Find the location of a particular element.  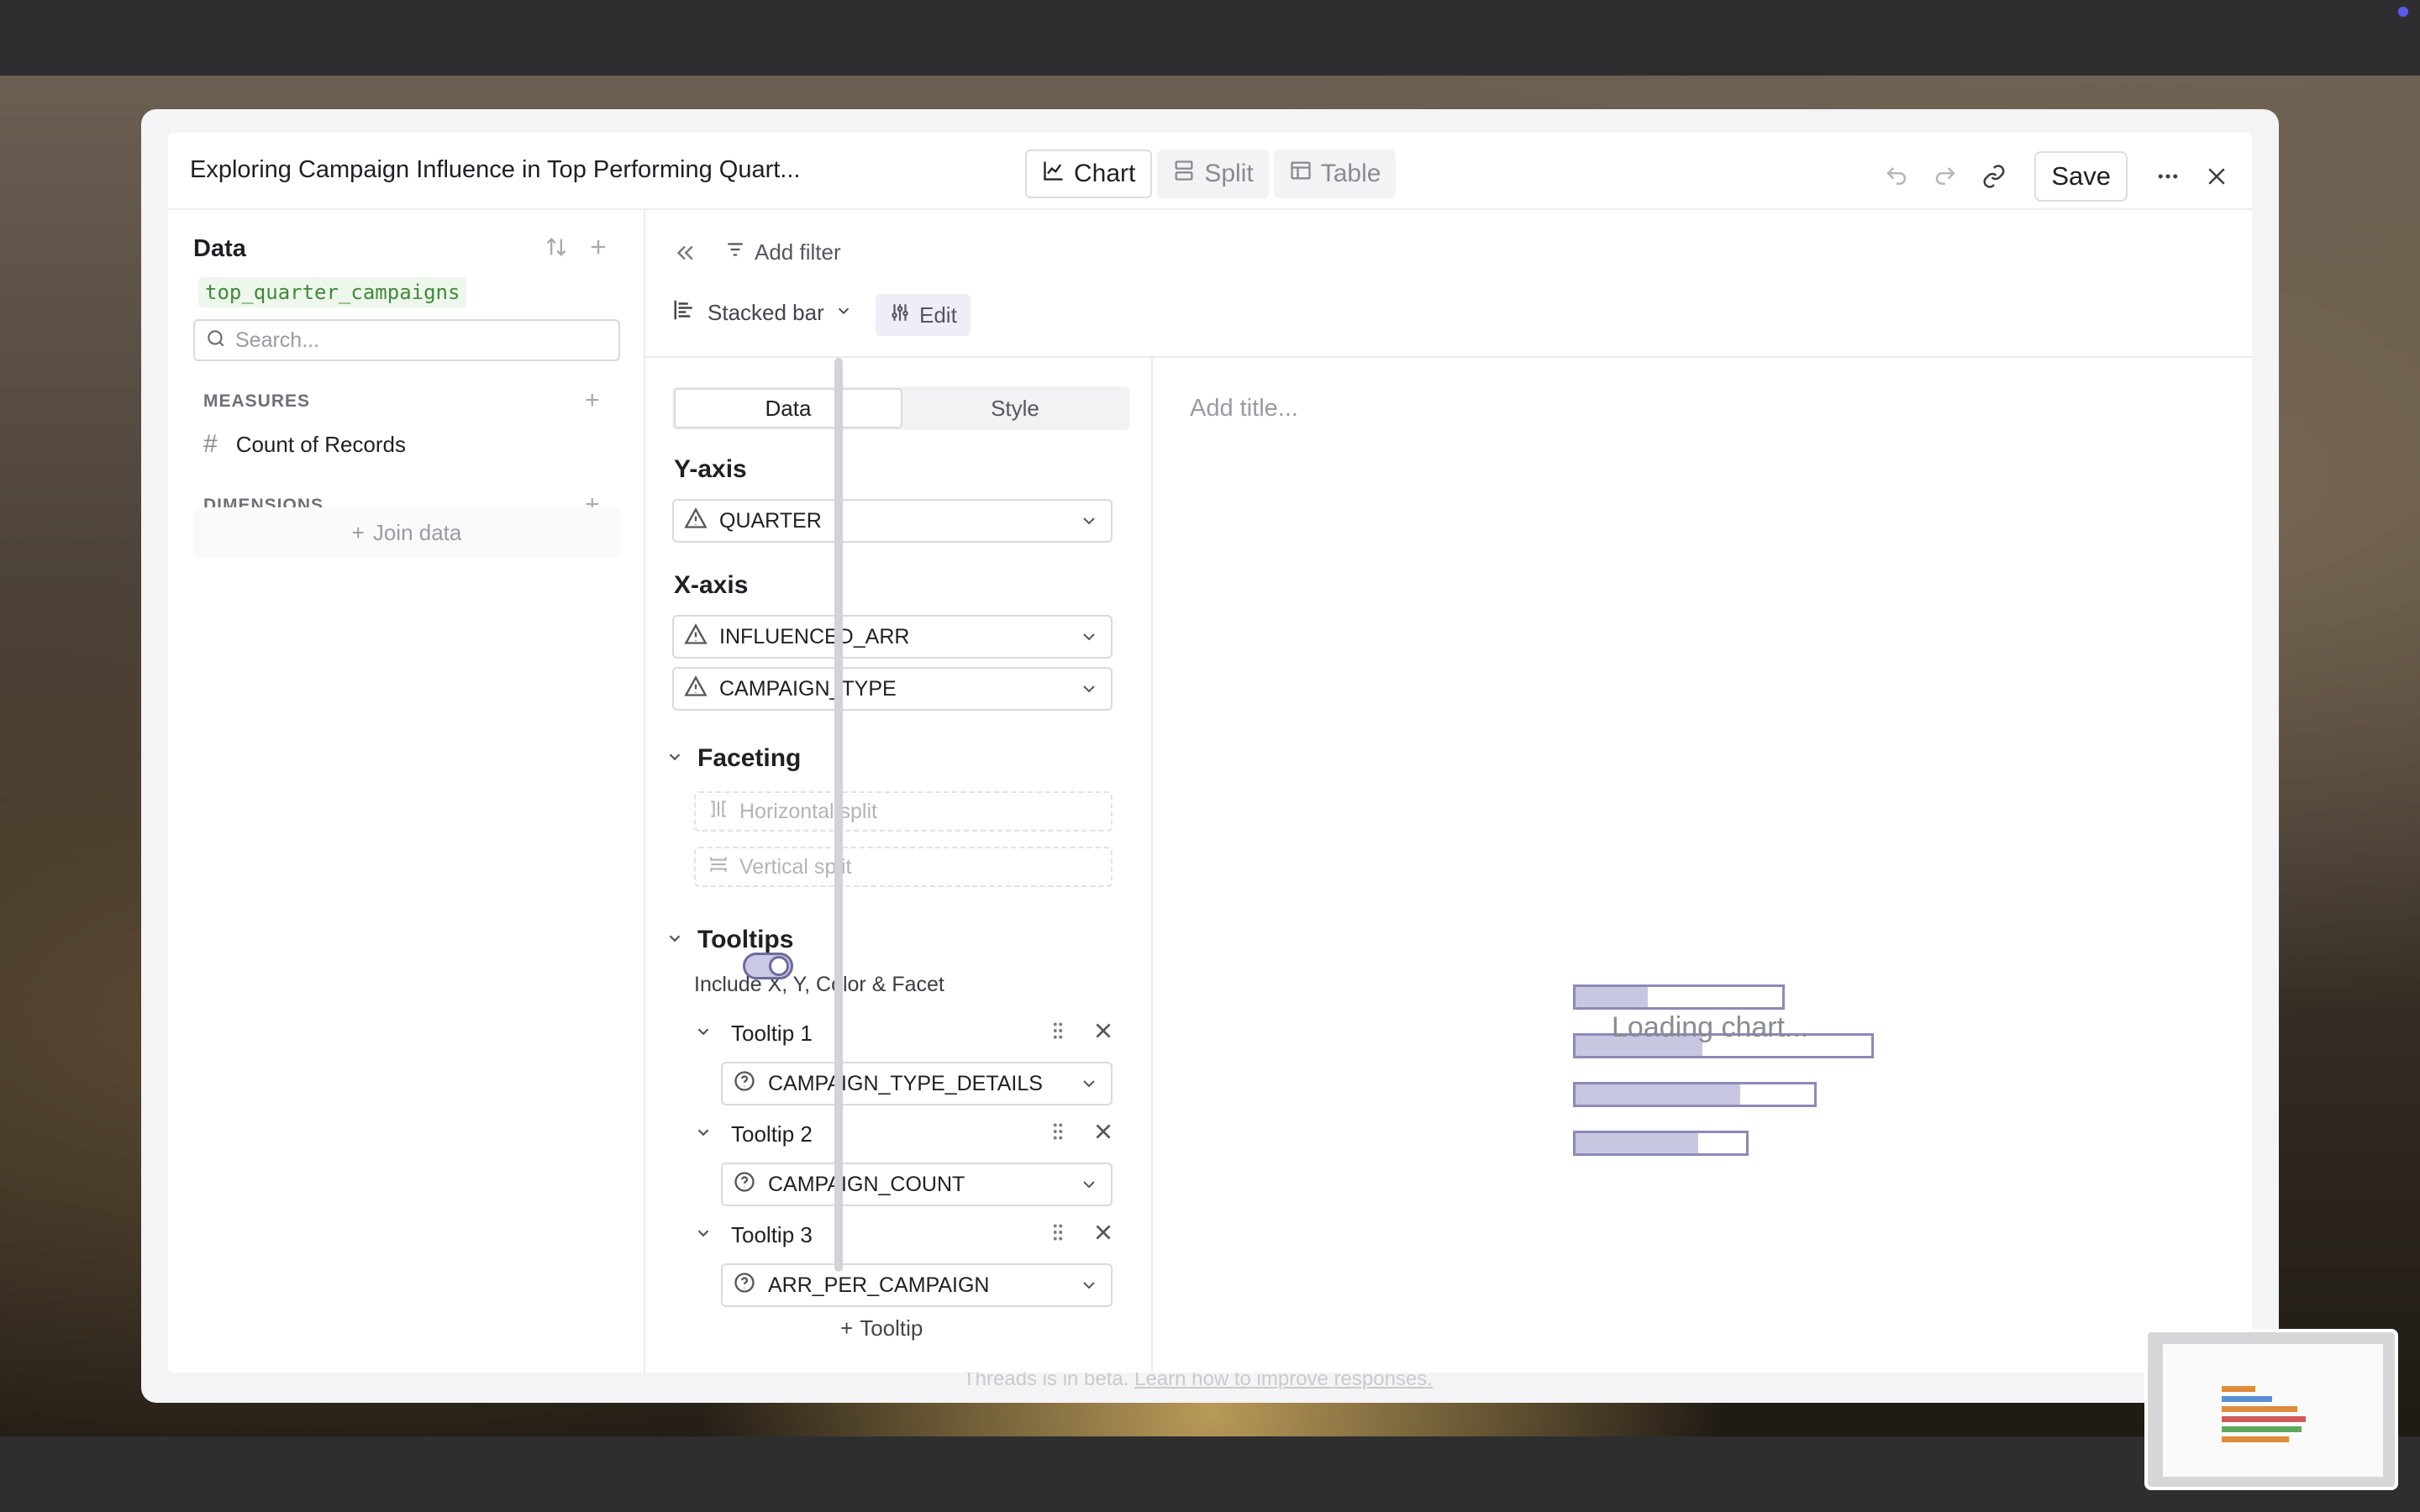

faceting-title: Faceting is located at coordinates (749, 758).